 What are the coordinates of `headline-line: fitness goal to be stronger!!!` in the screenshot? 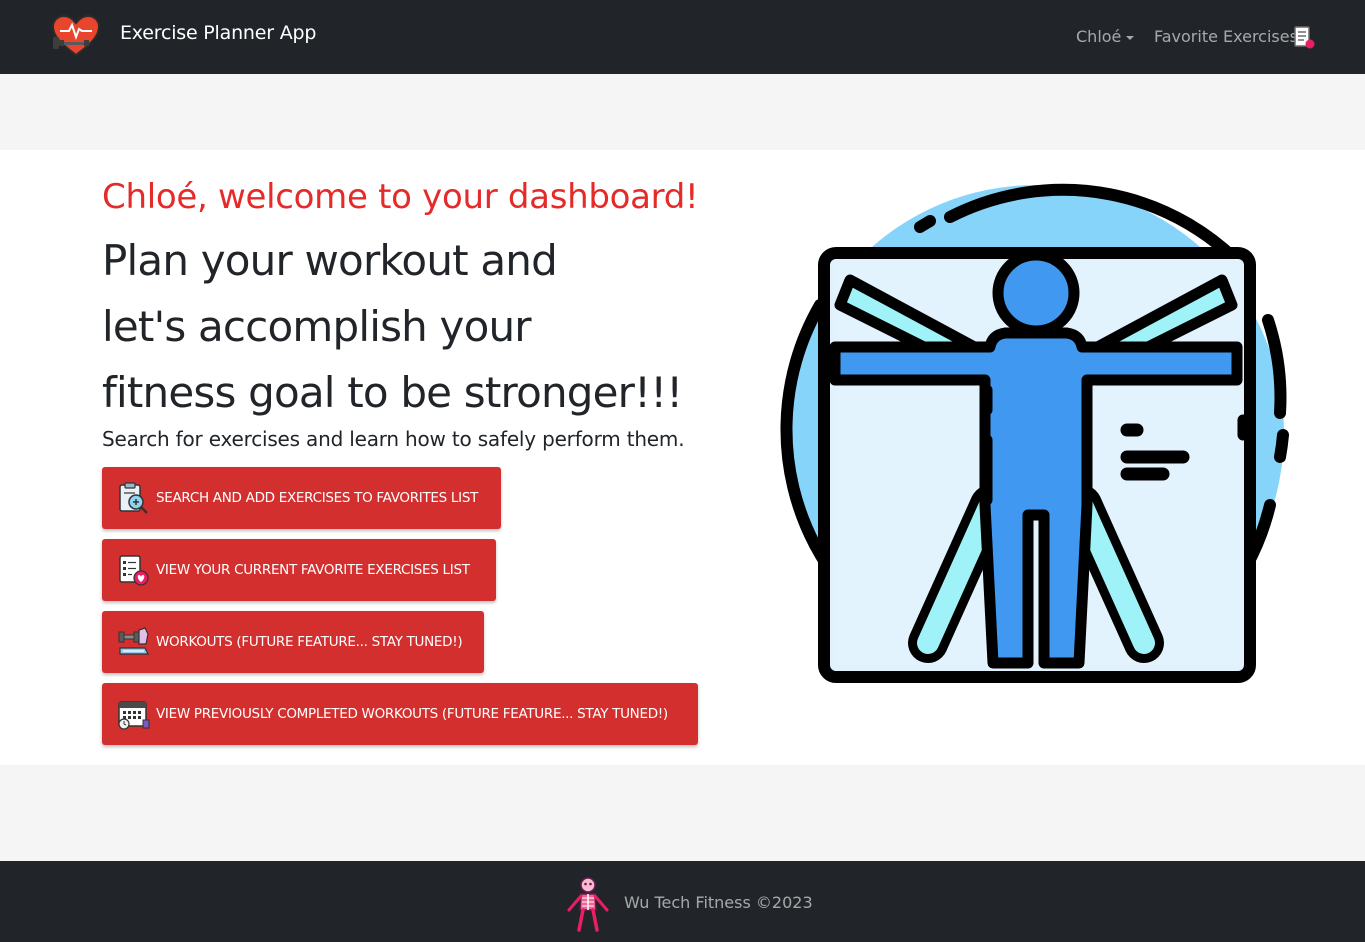 It's located at (392, 392).